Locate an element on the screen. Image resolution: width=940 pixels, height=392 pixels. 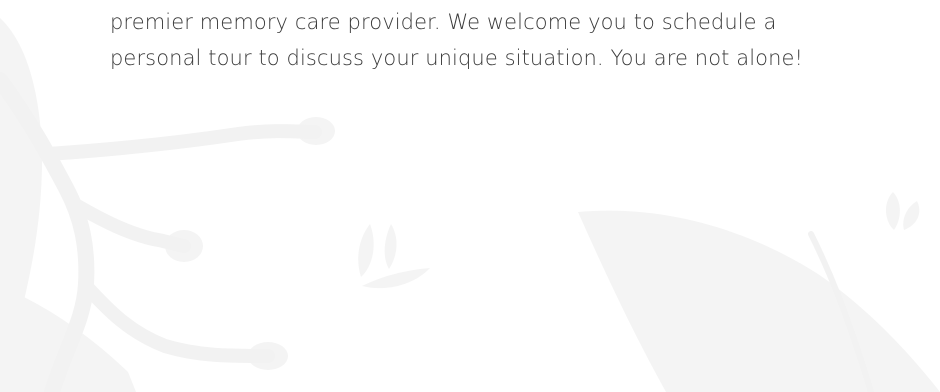
center-small-sprout-base-leaf is located at coordinates (396, 278).